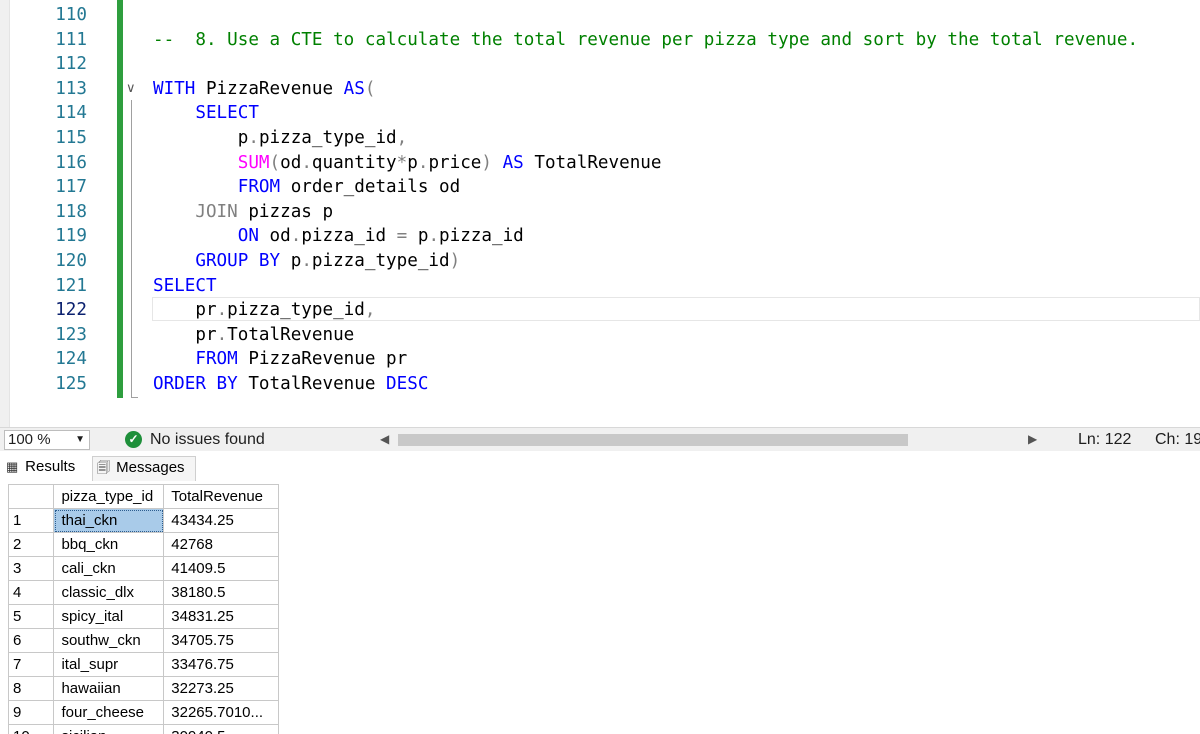 Image resolution: width=1200 pixels, height=734 pixels. I want to click on code-line: 122 pr.pizza_type_id,, so click(600, 310).